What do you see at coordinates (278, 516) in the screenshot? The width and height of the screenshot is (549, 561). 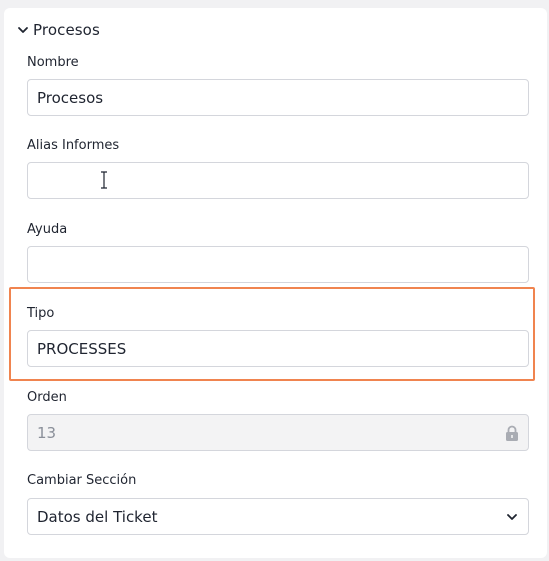 I see `cambiar-seccion-select: Datos del Ticket` at bounding box center [278, 516].